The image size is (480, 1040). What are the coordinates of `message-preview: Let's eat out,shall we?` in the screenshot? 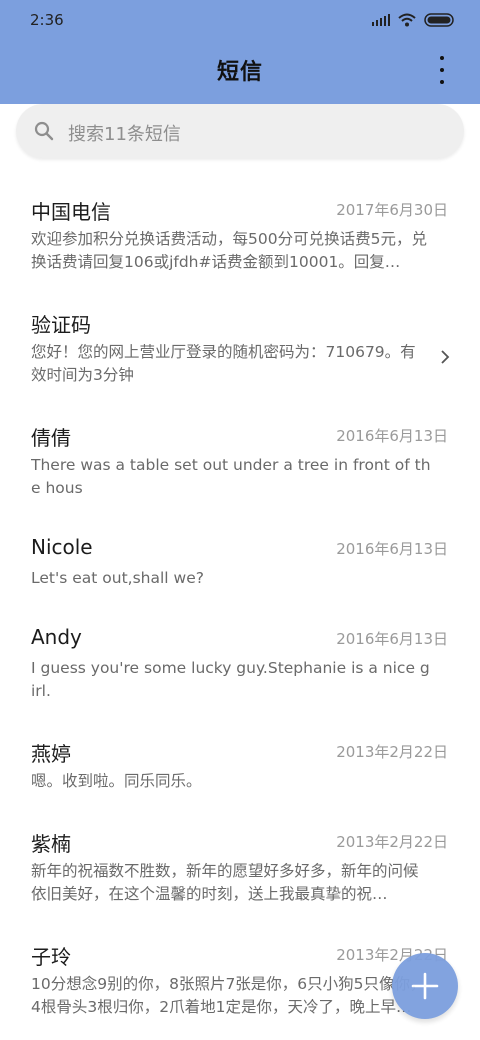 It's located at (117, 578).